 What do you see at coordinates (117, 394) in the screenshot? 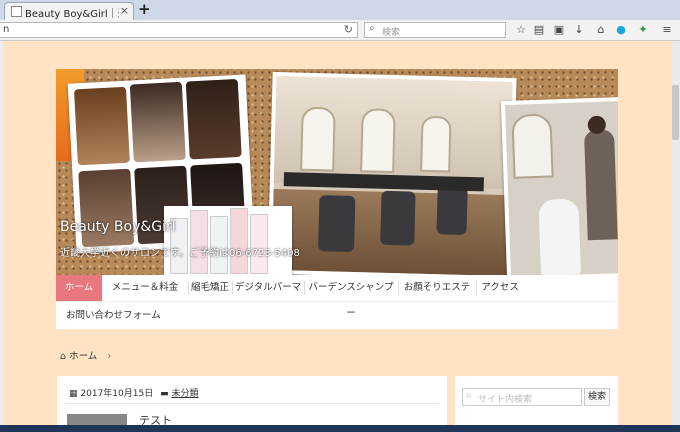
I see `post-date: 2017年10月15日` at bounding box center [117, 394].